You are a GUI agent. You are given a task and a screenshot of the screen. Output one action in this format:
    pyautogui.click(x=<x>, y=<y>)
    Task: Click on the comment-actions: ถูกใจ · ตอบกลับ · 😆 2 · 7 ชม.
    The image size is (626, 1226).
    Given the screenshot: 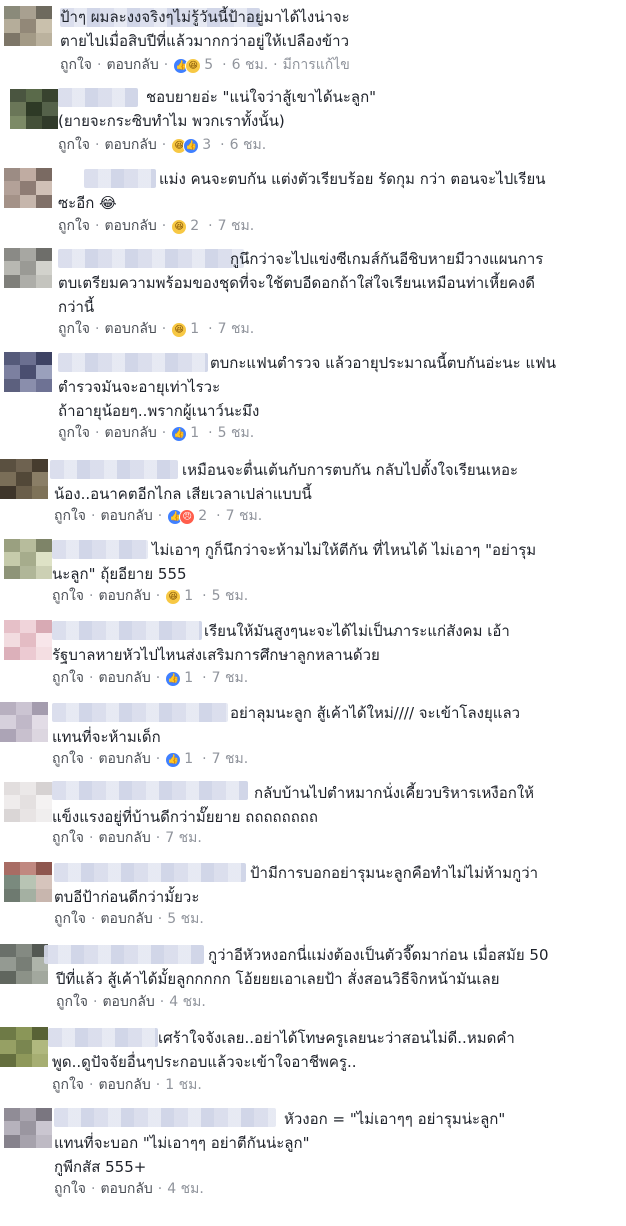 What is the action you would take?
    pyautogui.click(x=156, y=226)
    